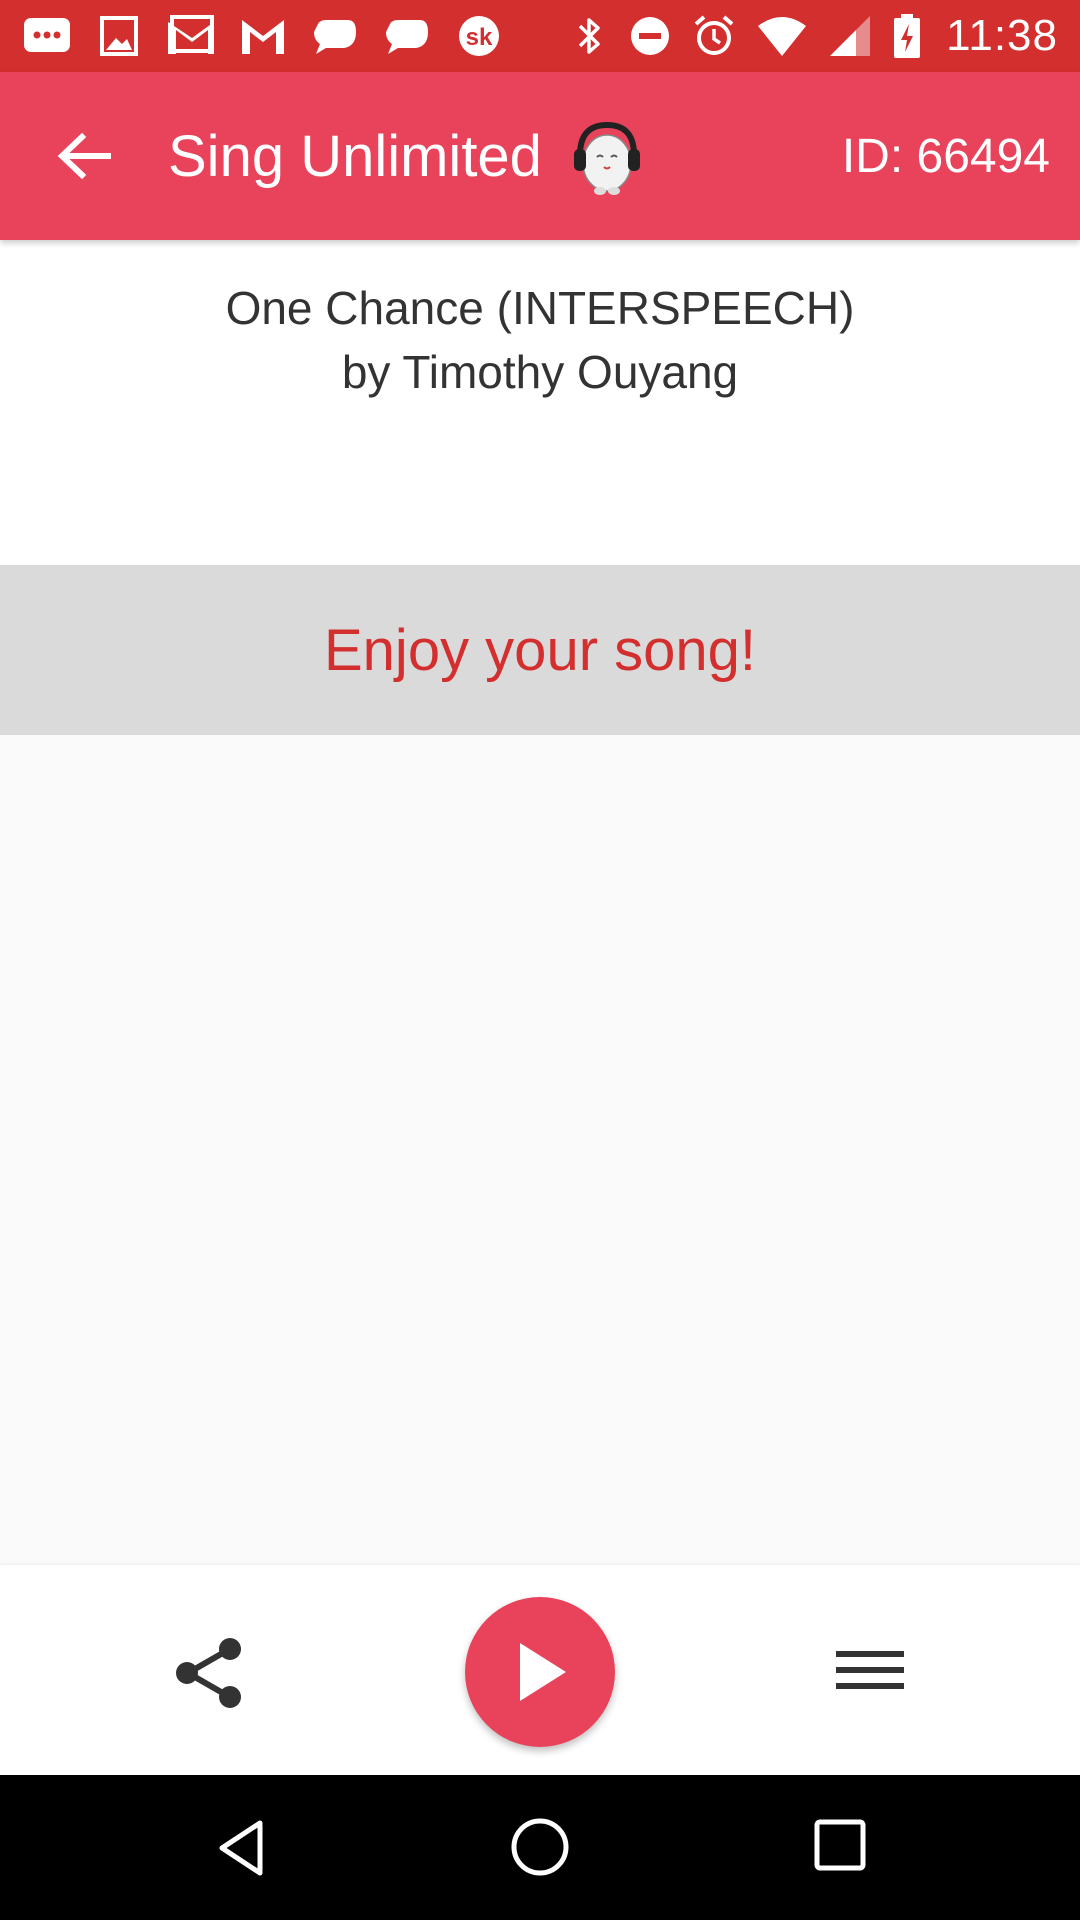 This screenshot has height=1920, width=1080. I want to click on nav-recents-button, so click(840, 1845).